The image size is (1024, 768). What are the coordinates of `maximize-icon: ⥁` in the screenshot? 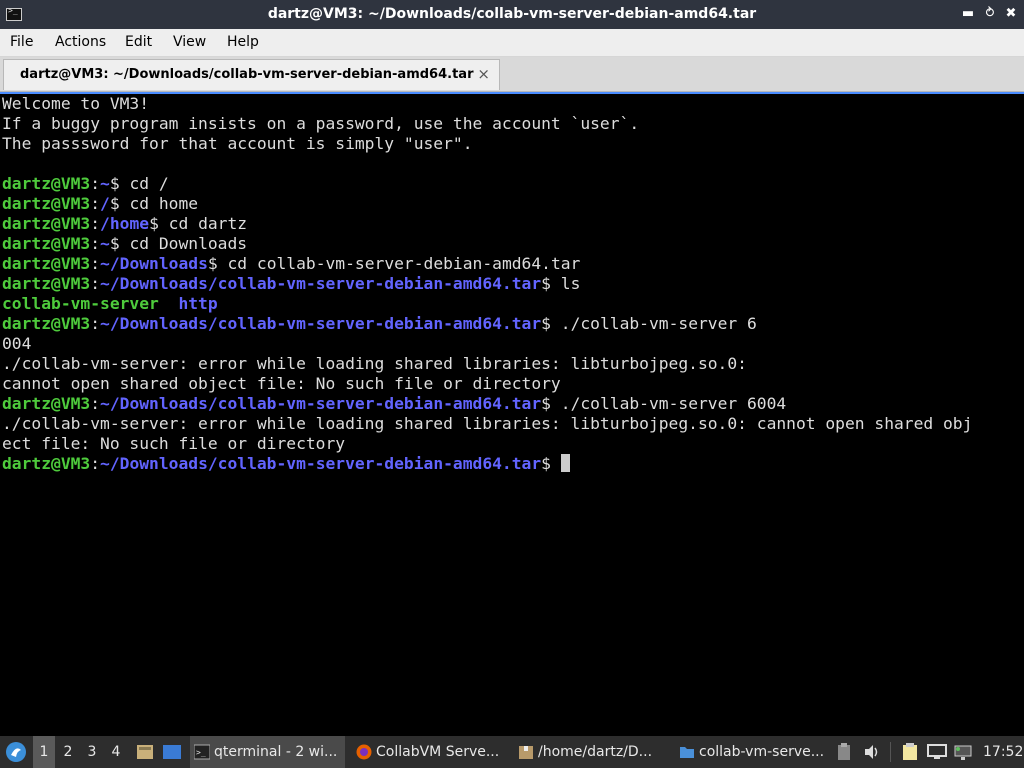 It's located at (990, 14).